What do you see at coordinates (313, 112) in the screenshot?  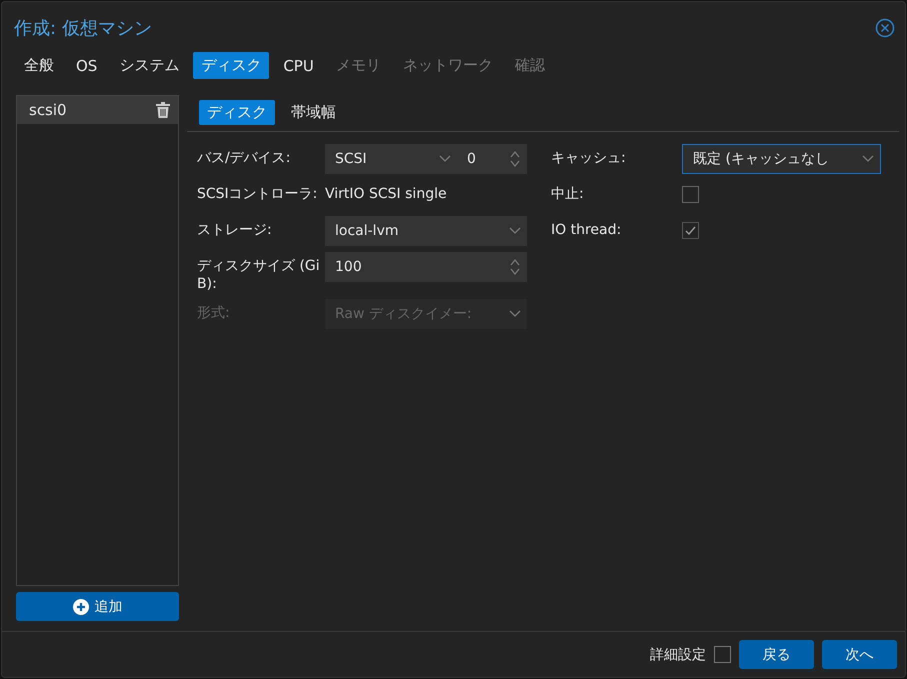 I see `tab: 帯域幅` at bounding box center [313, 112].